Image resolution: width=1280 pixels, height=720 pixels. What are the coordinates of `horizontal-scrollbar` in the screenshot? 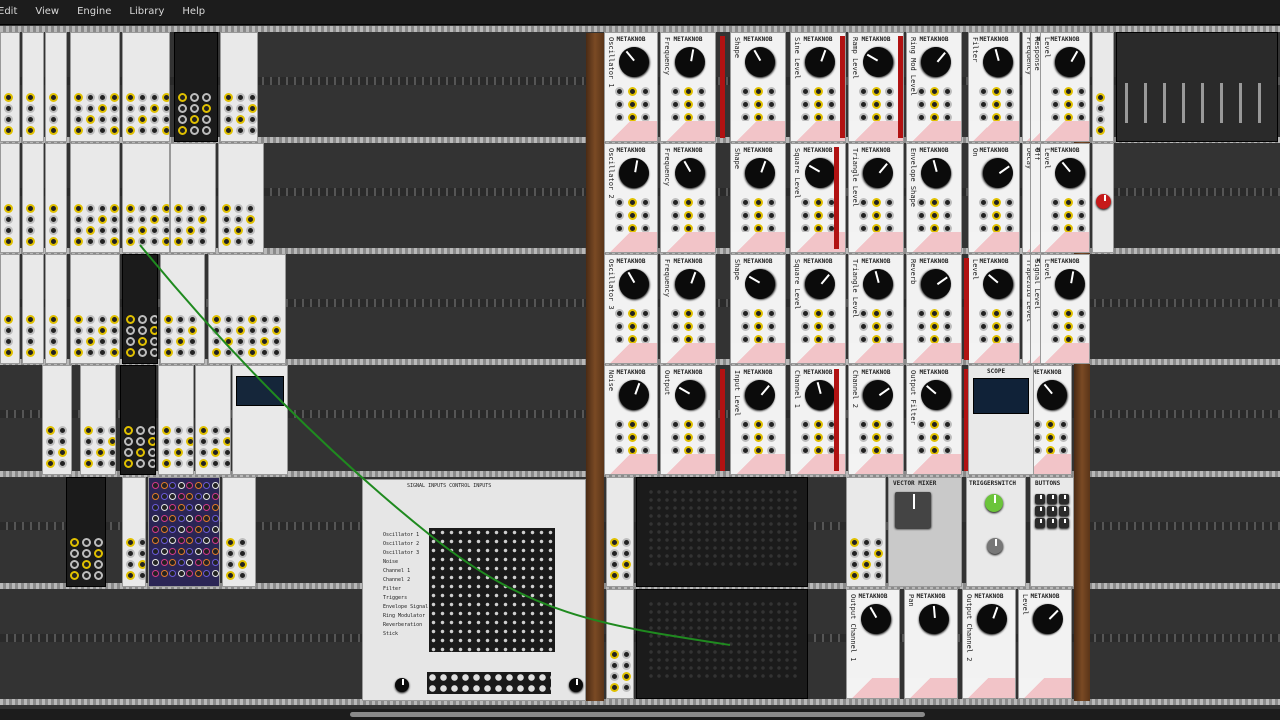 It's located at (640, 714).